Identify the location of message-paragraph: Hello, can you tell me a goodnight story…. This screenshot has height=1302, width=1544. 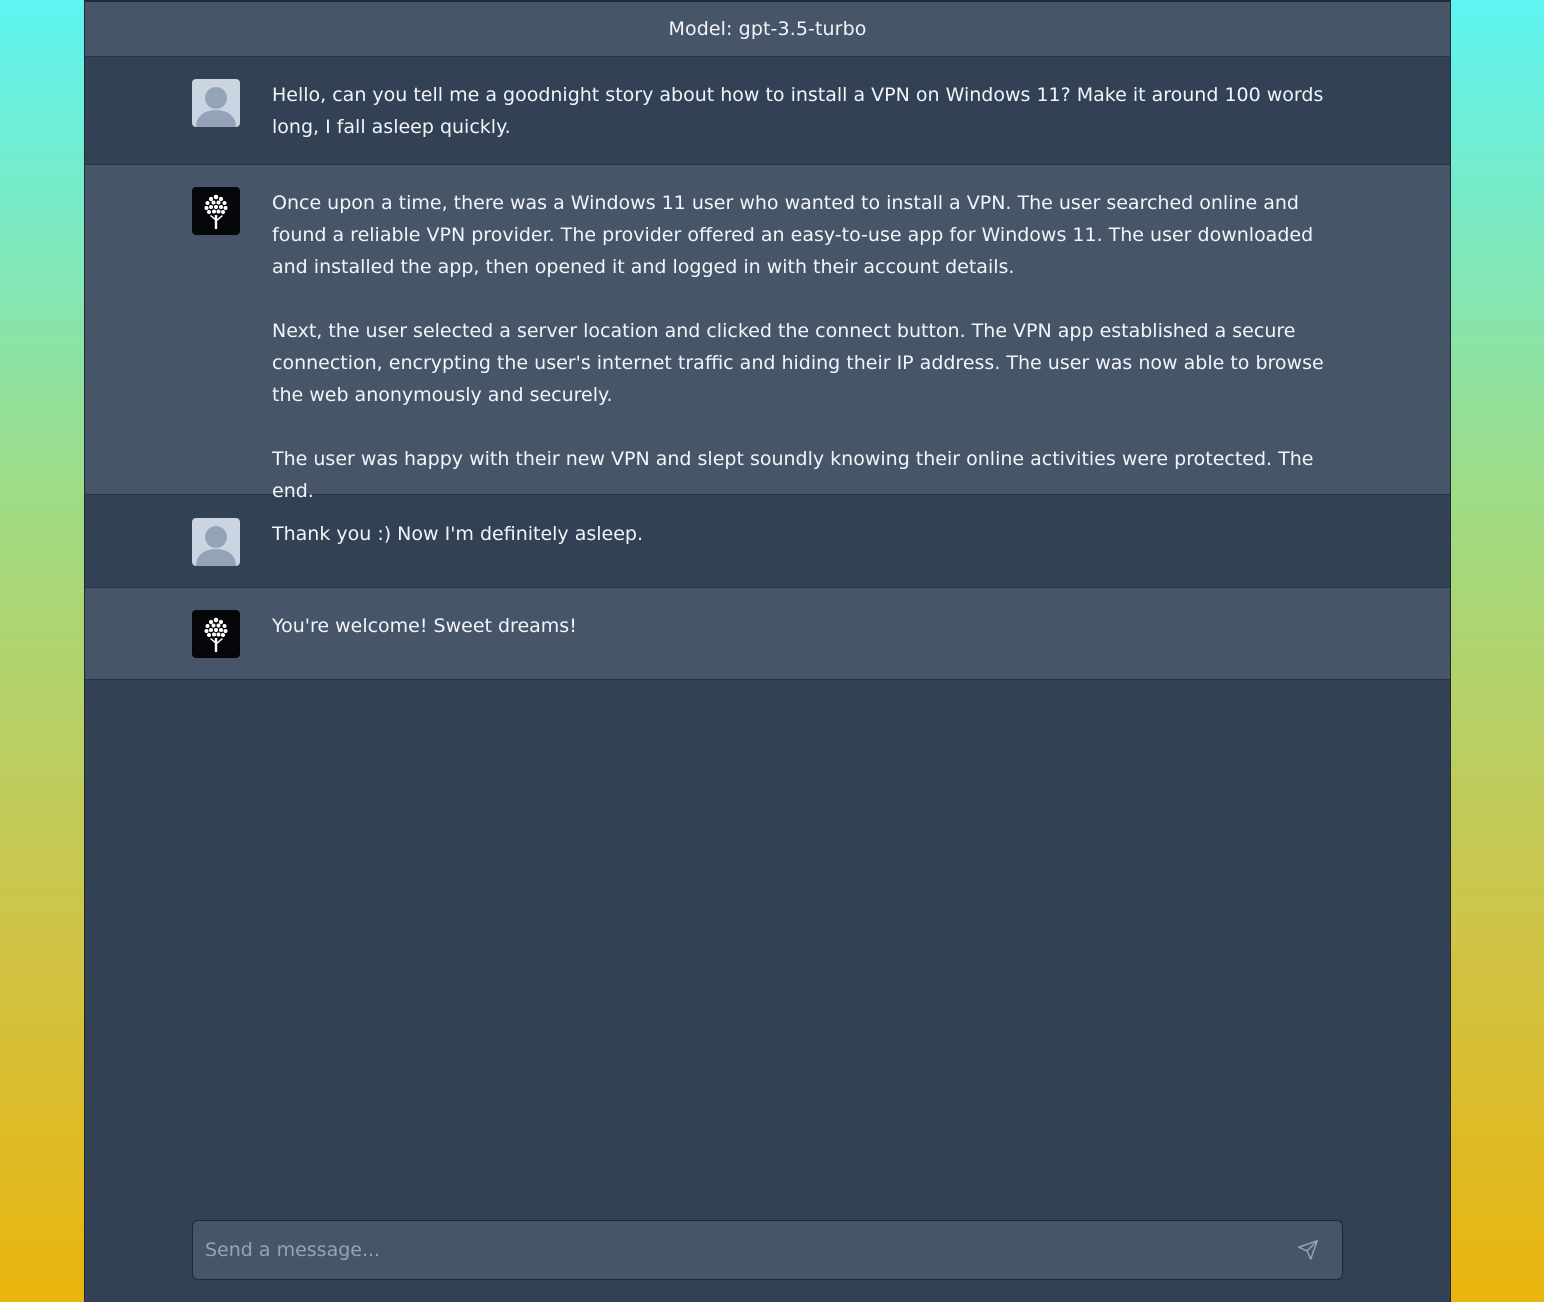
(798, 111).